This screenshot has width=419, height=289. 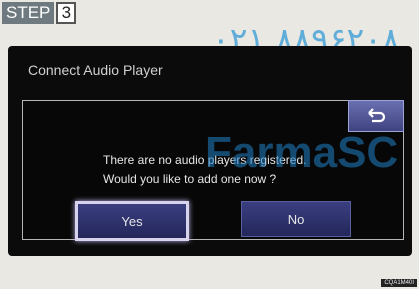 What do you see at coordinates (399, 283) in the screenshot?
I see `figure-code: CQA1M40I` at bounding box center [399, 283].